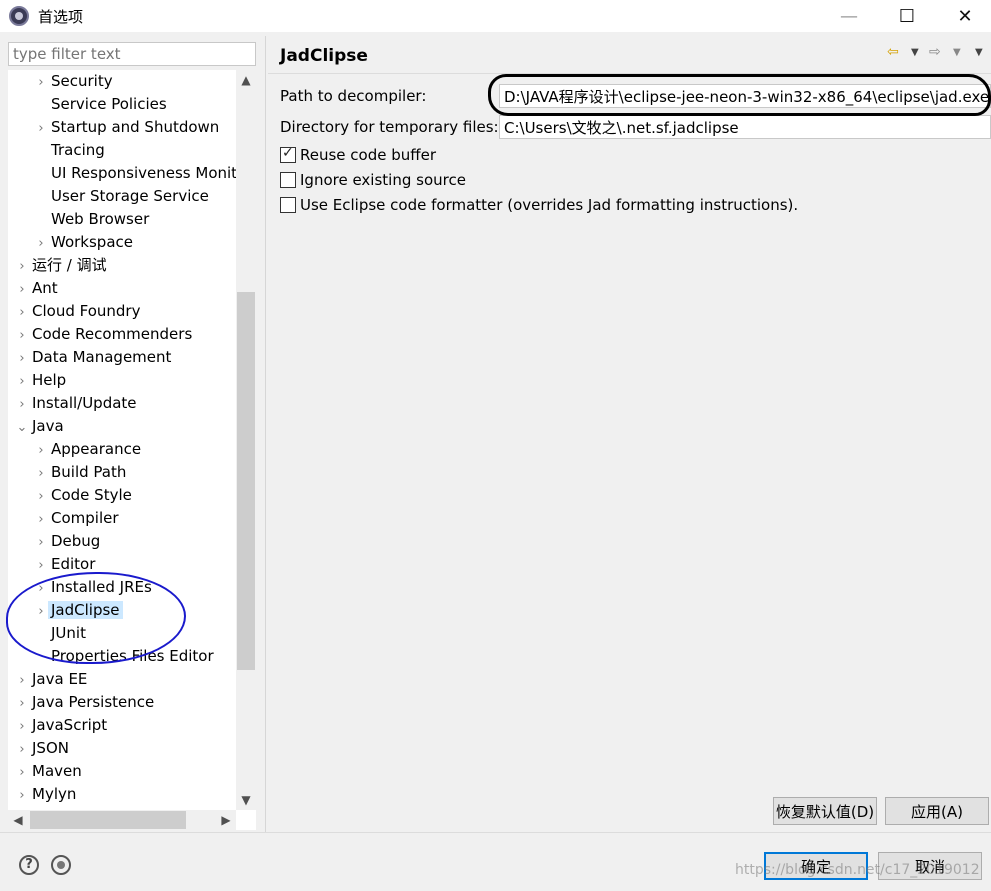 The image size is (991, 891). What do you see at coordinates (246, 800) in the screenshot?
I see `scroll-down-icon: ▼` at bounding box center [246, 800].